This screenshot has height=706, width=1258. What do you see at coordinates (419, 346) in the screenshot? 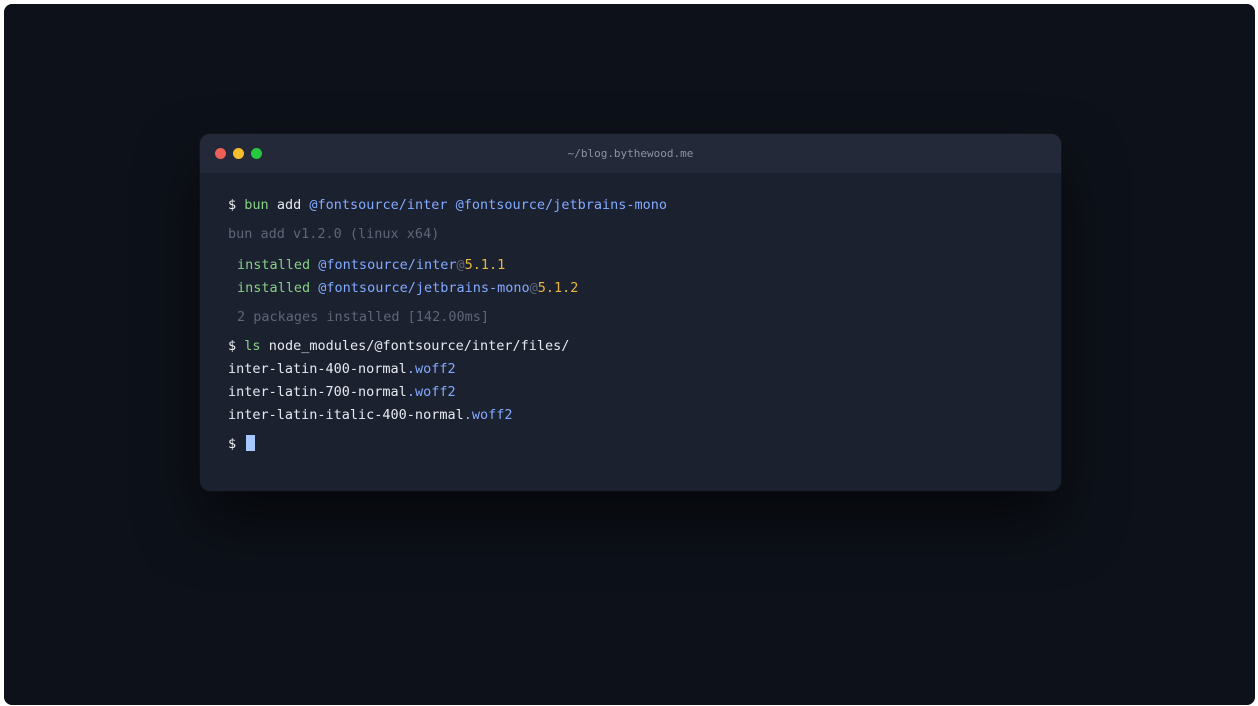
I see `command-path: node_modules/@fontsource/inter/files/` at bounding box center [419, 346].